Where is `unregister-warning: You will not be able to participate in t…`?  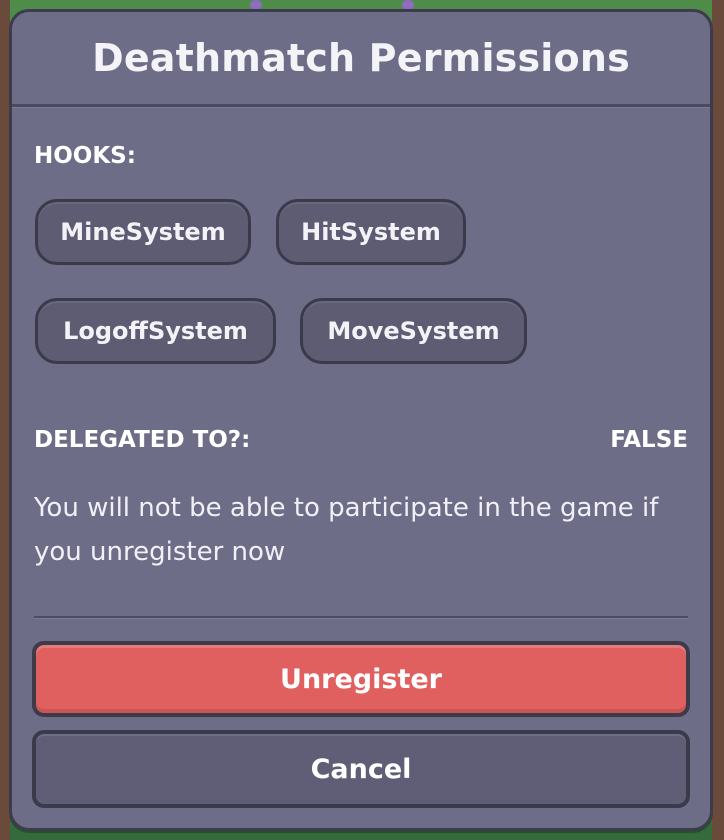
unregister-warning: You will not be able to participate in t… is located at coordinates (346, 530).